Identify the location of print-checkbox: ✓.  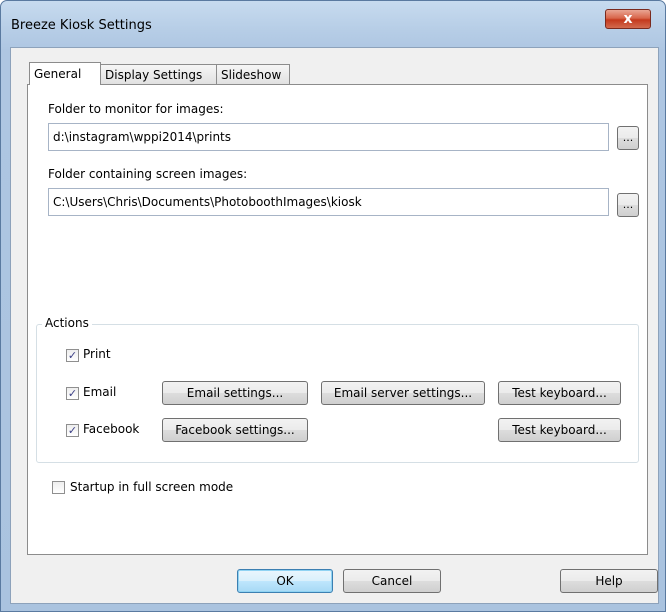
(72, 355).